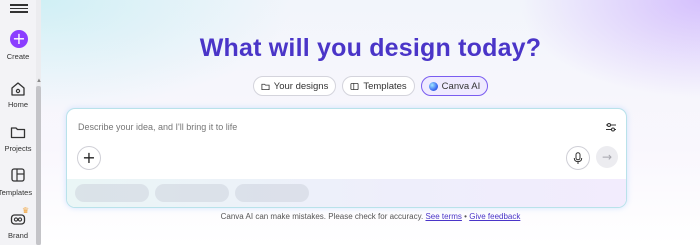  What do you see at coordinates (19, 9) in the screenshot?
I see `menu-icon` at bounding box center [19, 9].